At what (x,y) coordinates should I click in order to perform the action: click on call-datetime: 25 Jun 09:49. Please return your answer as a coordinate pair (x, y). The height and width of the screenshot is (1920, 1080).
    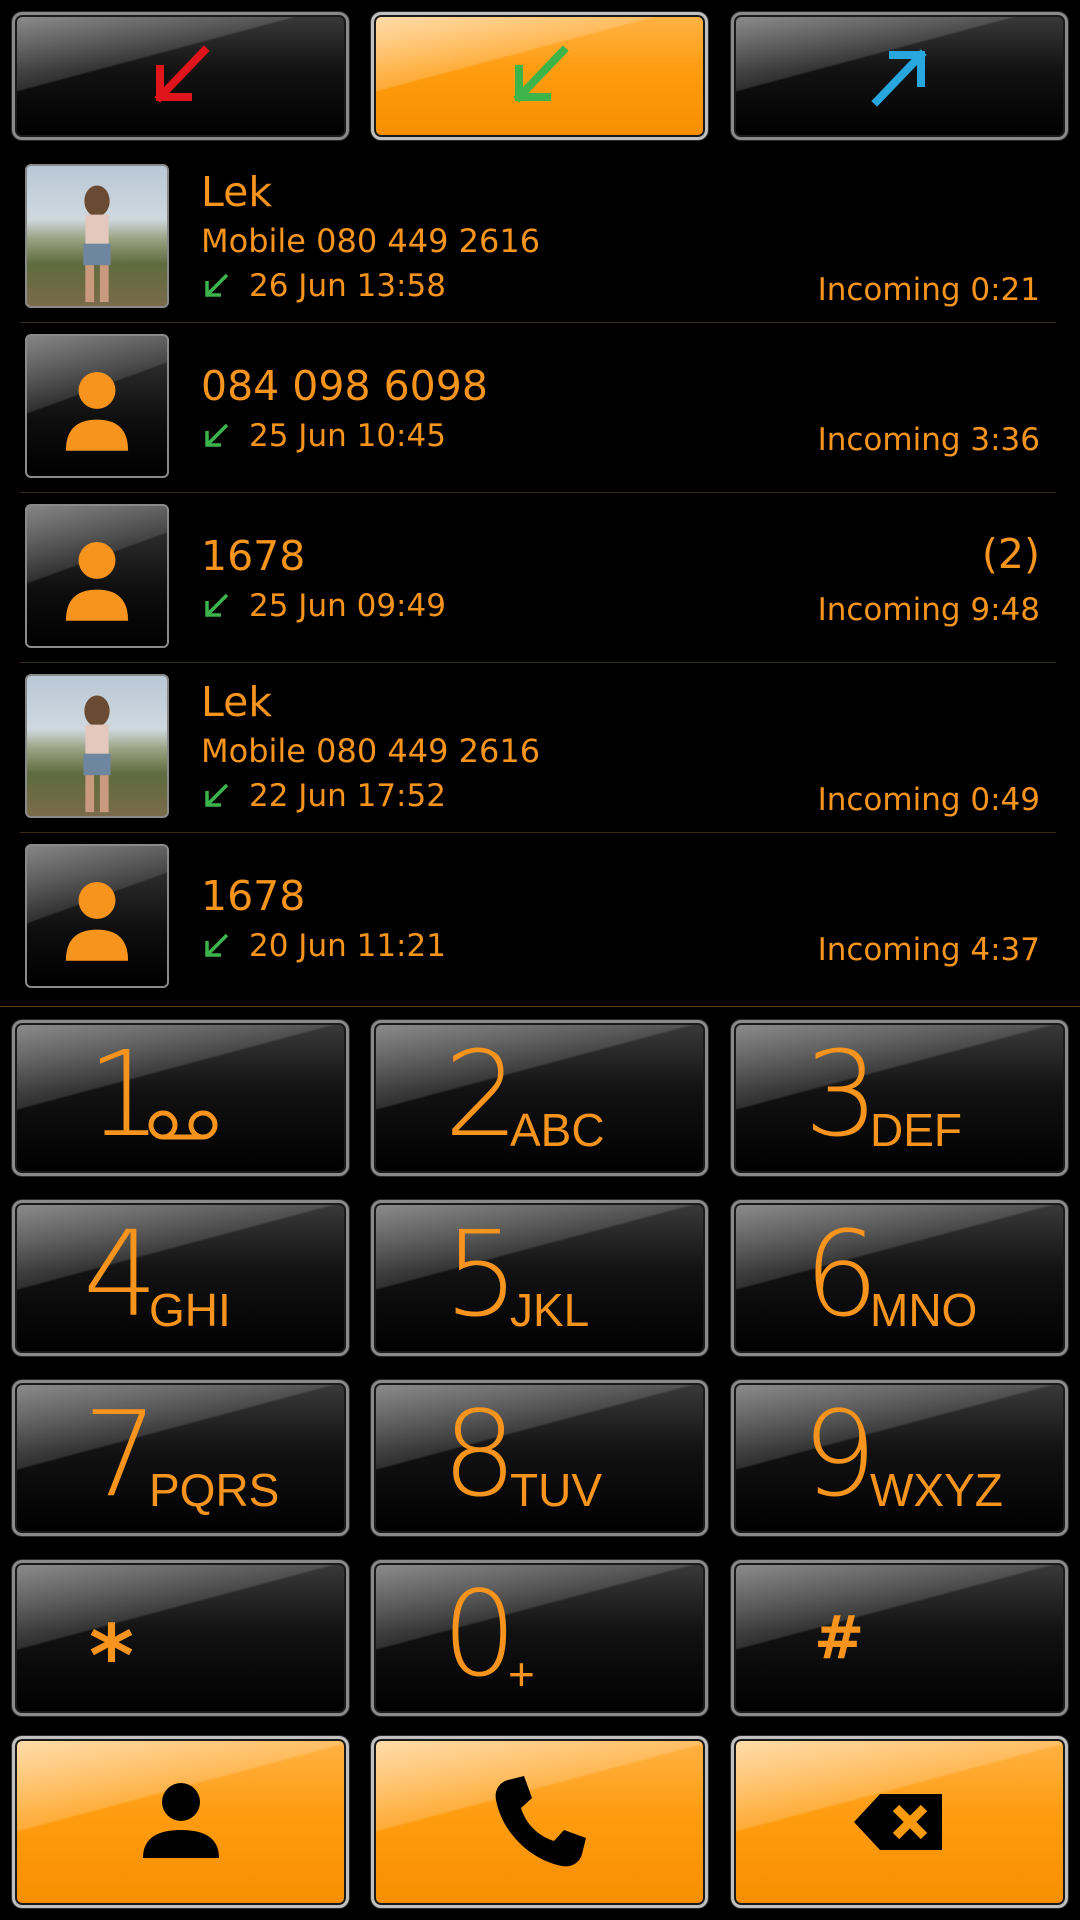
    Looking at the image, I should click on (323, 606).